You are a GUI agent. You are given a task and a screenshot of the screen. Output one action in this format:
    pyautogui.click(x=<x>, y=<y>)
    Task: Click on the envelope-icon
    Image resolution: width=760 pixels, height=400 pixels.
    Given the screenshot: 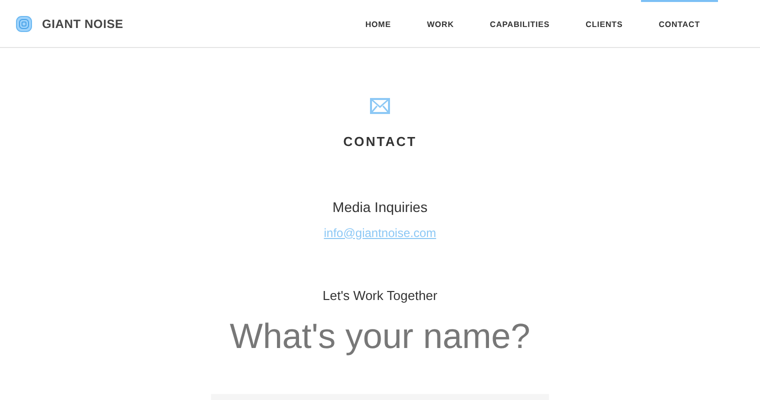 What is the action you would take?
    pyautogui.click(x=380, y=106)
    